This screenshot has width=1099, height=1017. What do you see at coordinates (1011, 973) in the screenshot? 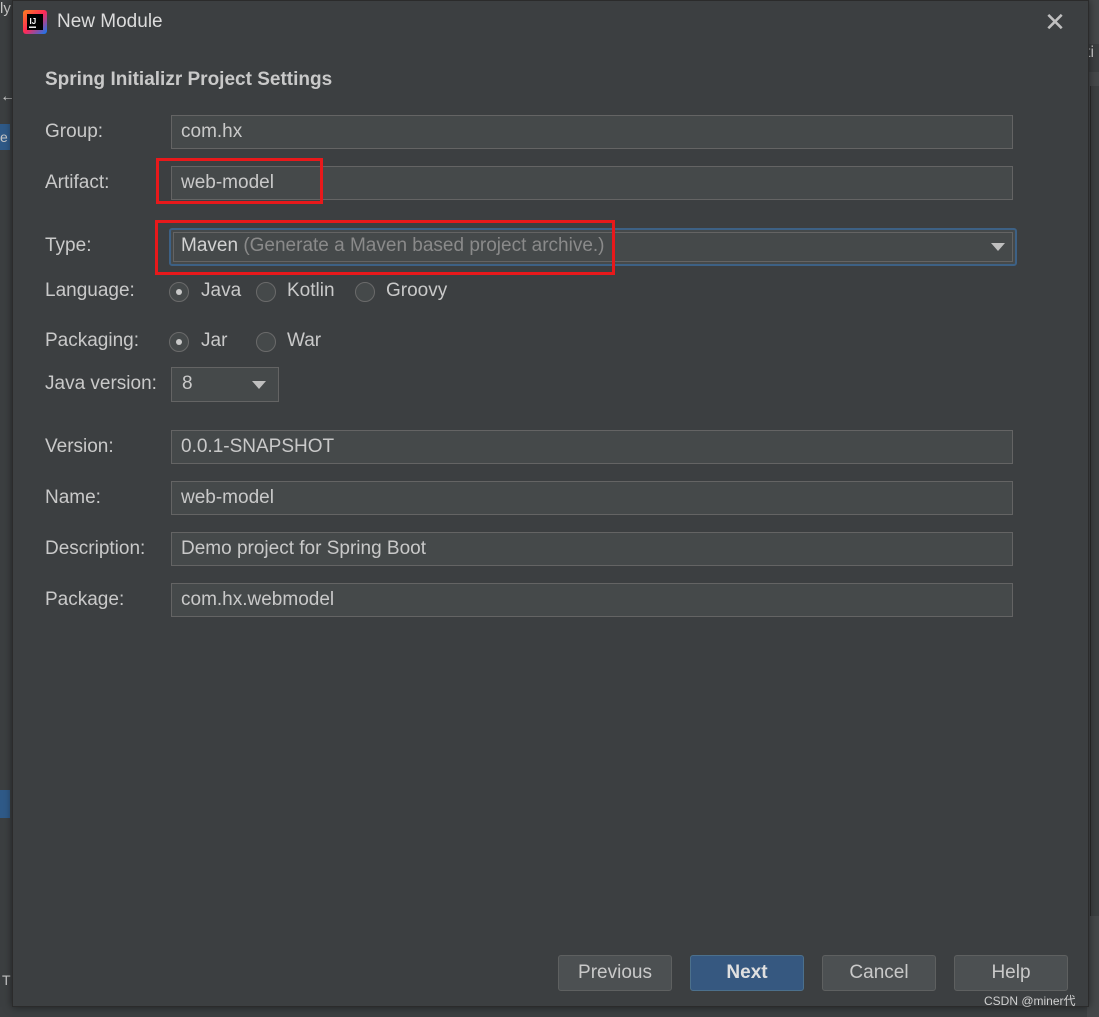
I see `help-button: Help` at bounding box center [1011, 973].